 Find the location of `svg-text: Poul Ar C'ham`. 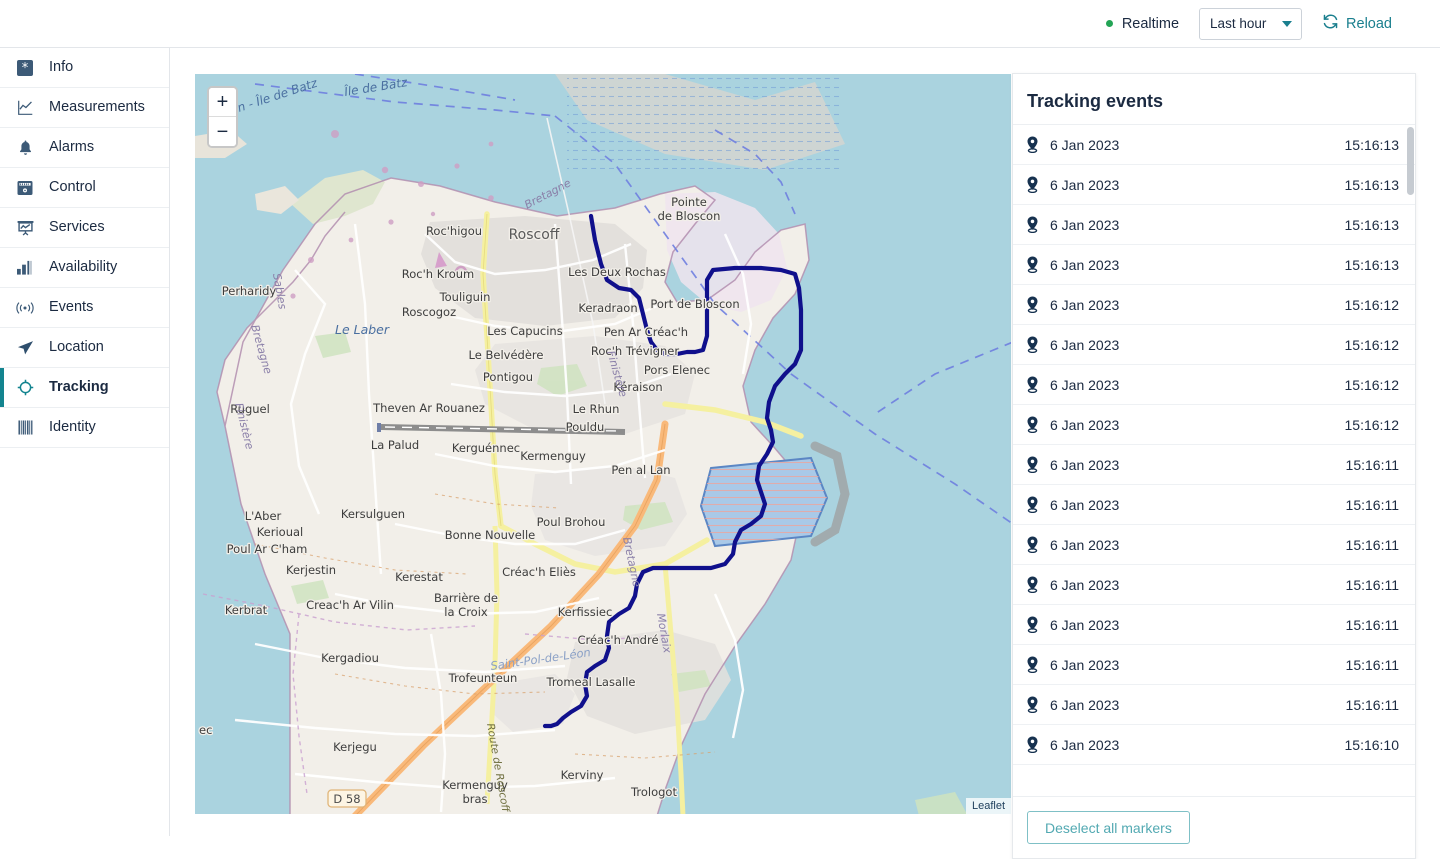

svg-text: Poul Ar C'ham is located at coordinates (267, 549).